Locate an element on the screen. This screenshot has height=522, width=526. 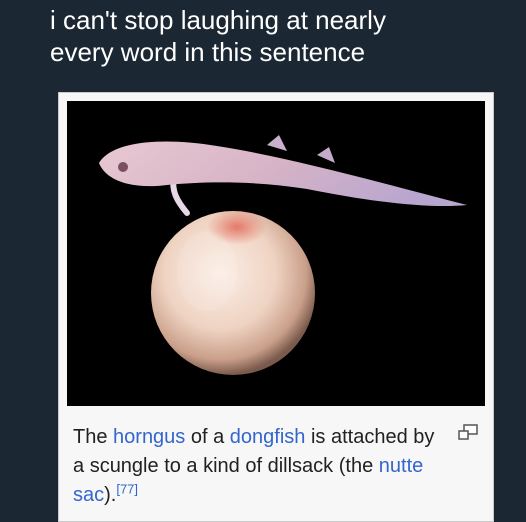
caption-line-2: every word in this sentence is located at coordinates (208, 52).